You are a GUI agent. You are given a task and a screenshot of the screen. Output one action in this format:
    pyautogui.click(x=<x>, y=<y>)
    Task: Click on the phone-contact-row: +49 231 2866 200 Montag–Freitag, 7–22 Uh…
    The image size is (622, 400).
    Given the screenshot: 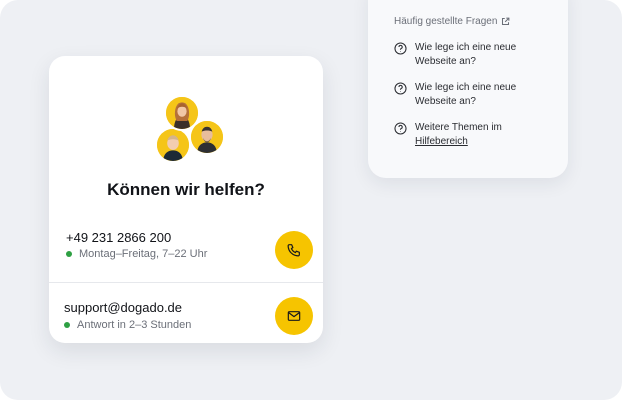 What is the action you would take?
    pyautogui.click(x=186, y=254)
    